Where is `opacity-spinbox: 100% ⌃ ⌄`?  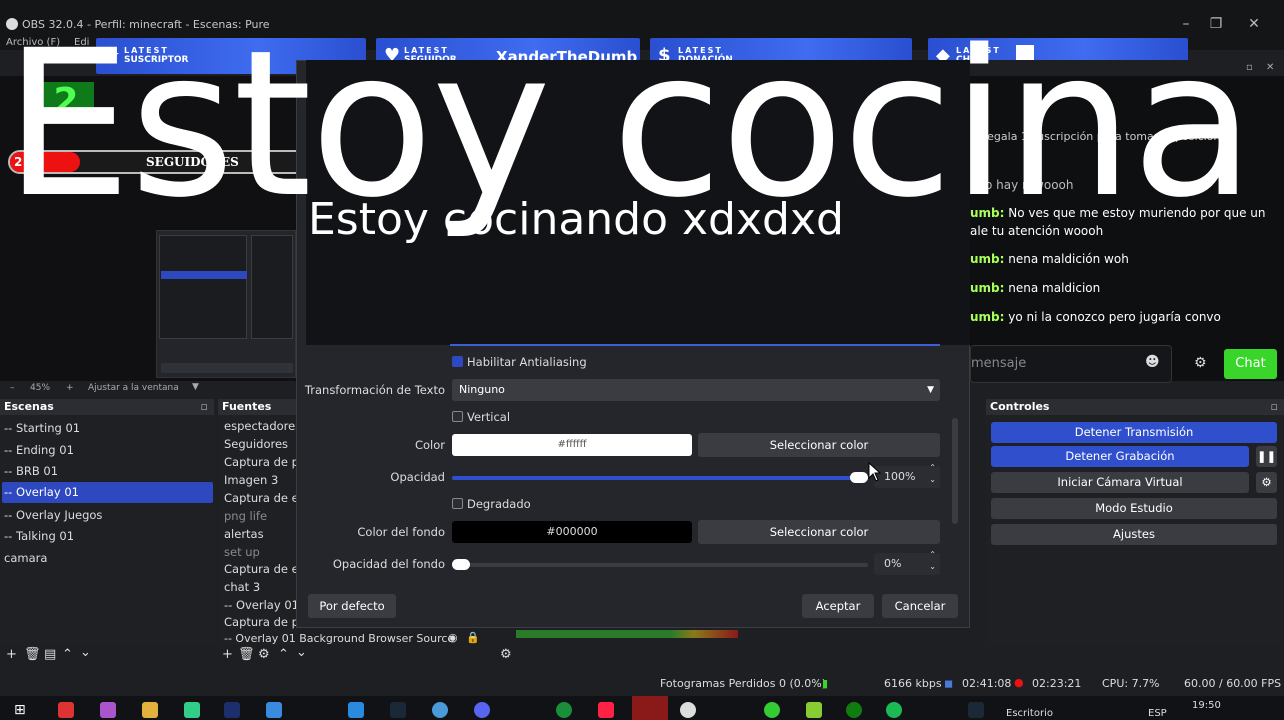 opacity-spinbox: 100% ⌃ ⌄ is located at coordinates (907, 475).